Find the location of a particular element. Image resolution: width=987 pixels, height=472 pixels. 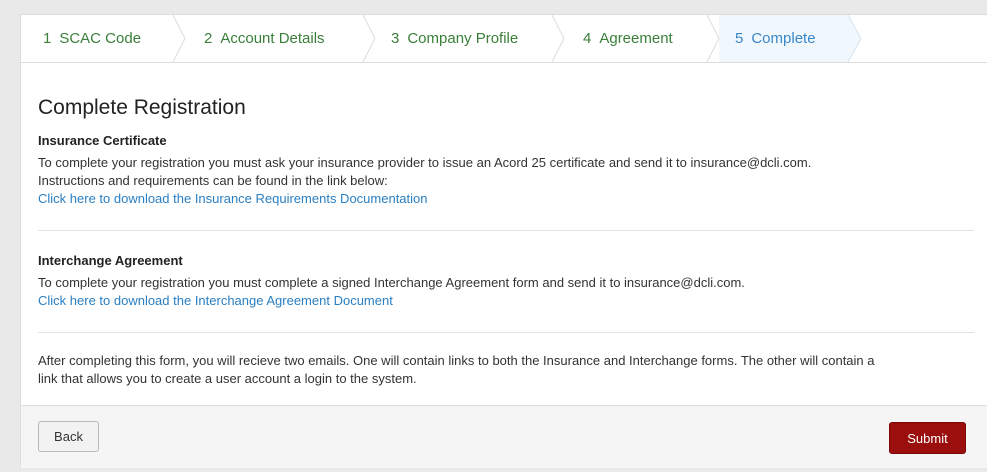

step-number: 2 is located at coordinates (208, 38).